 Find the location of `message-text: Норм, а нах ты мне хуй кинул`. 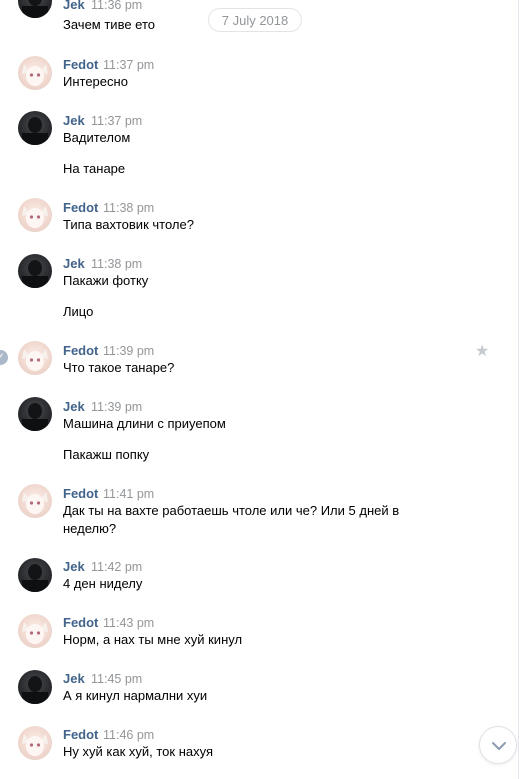

message-text: Норм, а нах ты мне хуй кинул is located at coordinates (153, 639).